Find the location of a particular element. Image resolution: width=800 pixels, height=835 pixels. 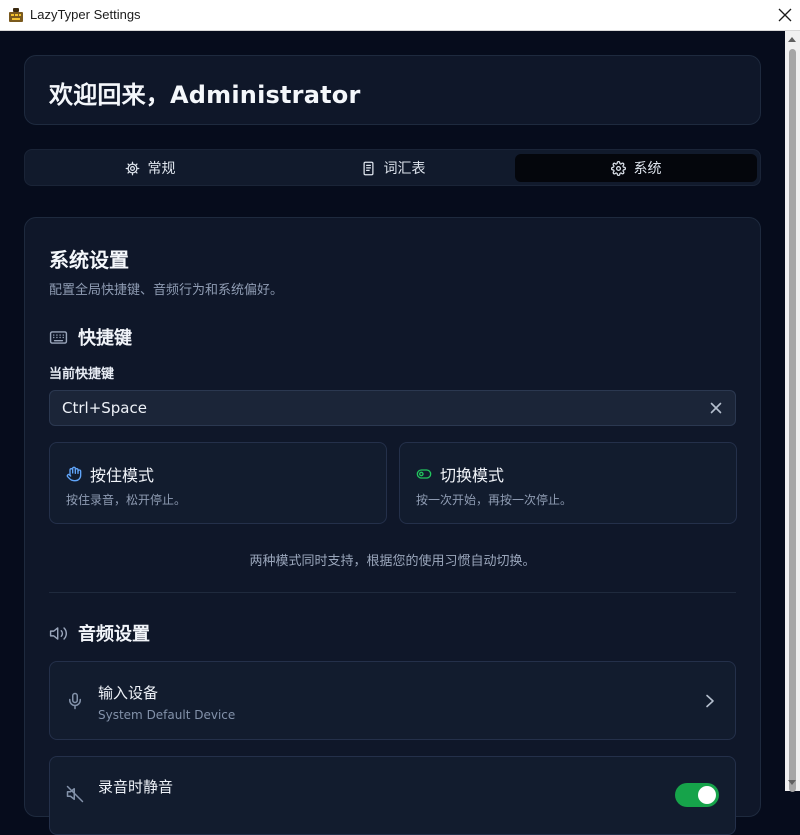

tab-system: 系统 is located at coordinates (636, 168).